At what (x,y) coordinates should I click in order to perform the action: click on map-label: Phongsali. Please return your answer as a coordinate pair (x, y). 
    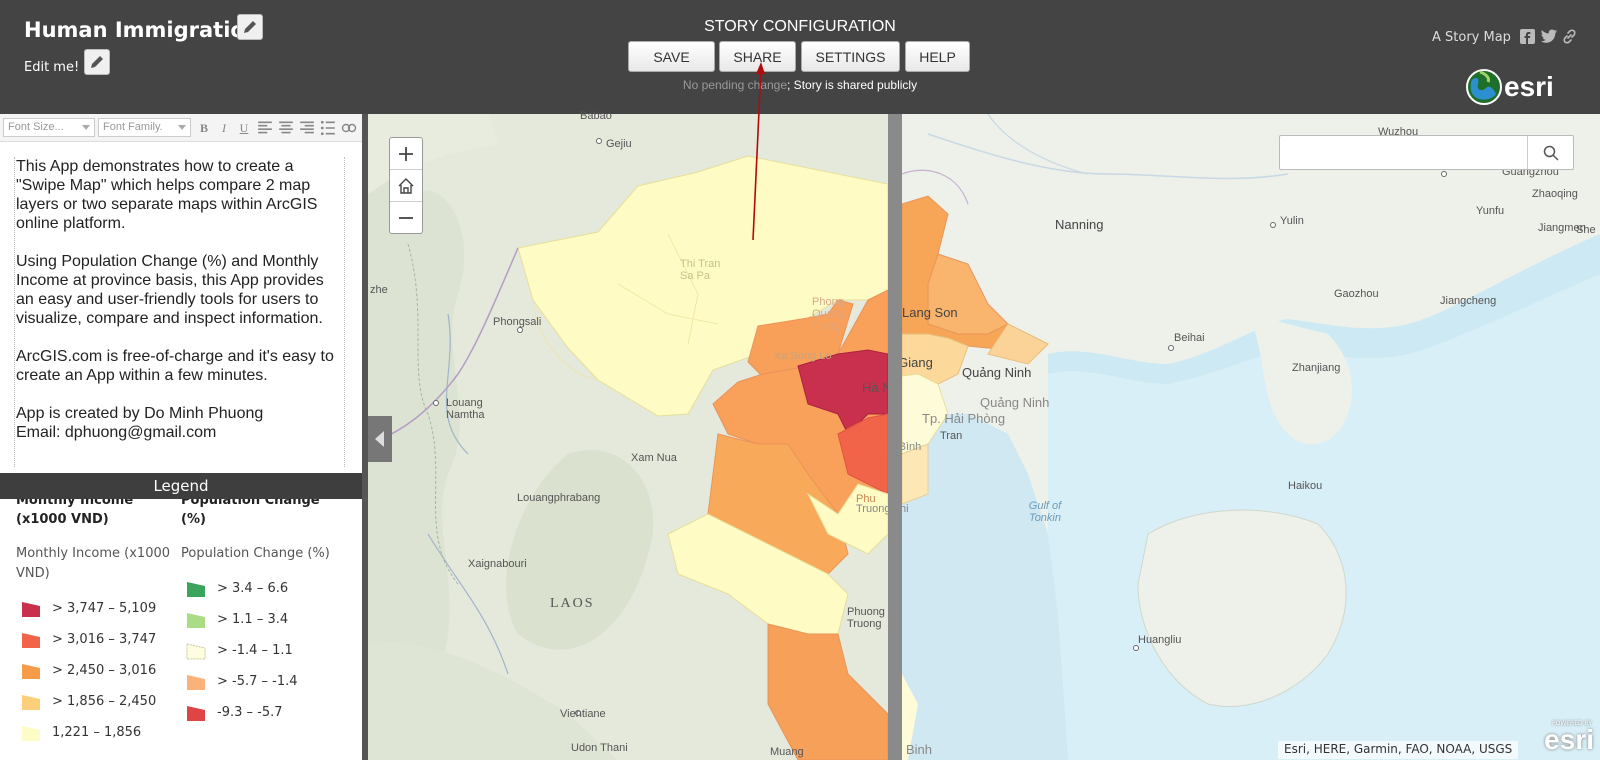
    Looking at the image, I should click on (517, 322).